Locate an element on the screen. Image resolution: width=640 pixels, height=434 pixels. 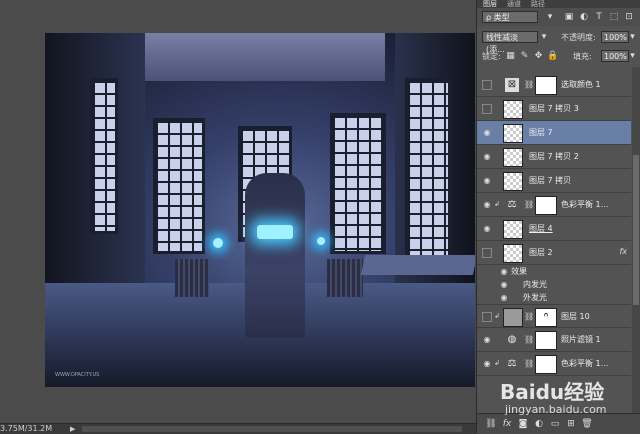
lock-all-icon: 🔒 is located at coordinates (552, 56).